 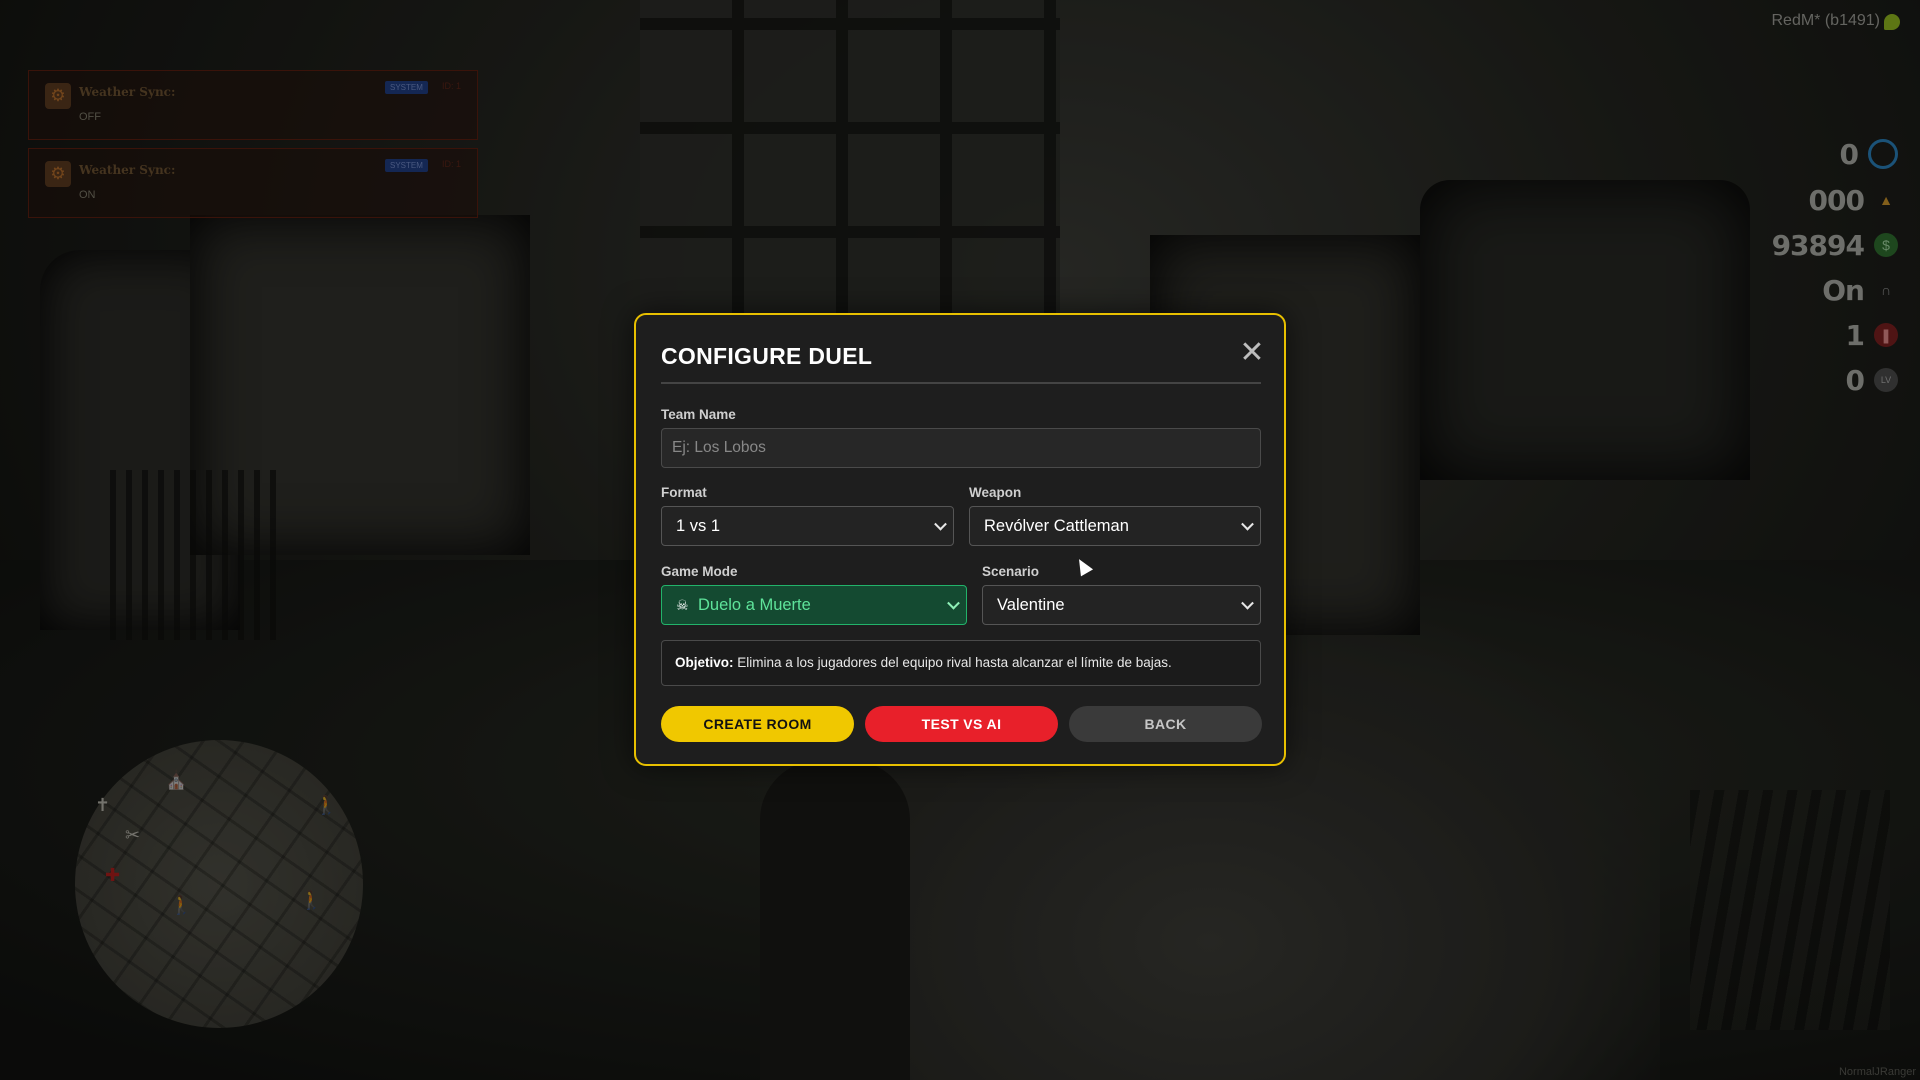 What do you see at coordinates (961, 383) in the screenshot?
I see `divider` at bounding box center [961, 383].